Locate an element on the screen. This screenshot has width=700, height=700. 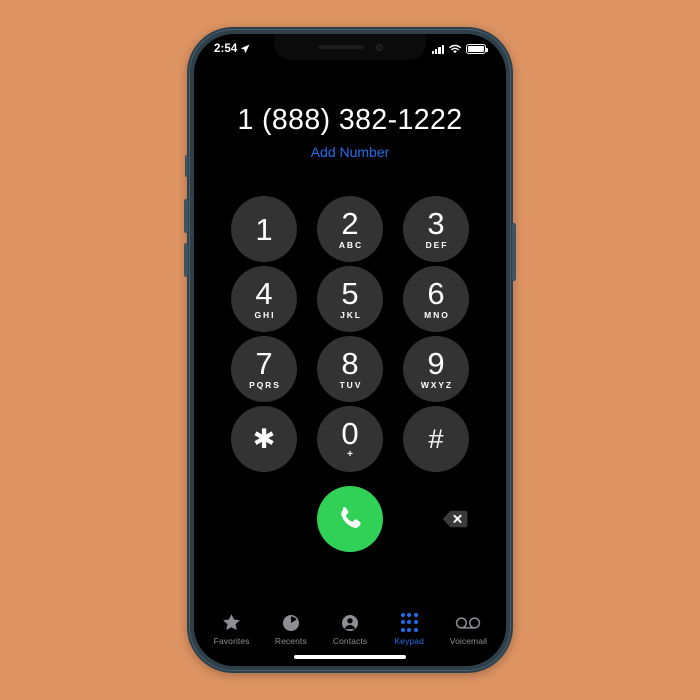
keypad-key-5: 5 JKL is located at coordinates (350, 299).